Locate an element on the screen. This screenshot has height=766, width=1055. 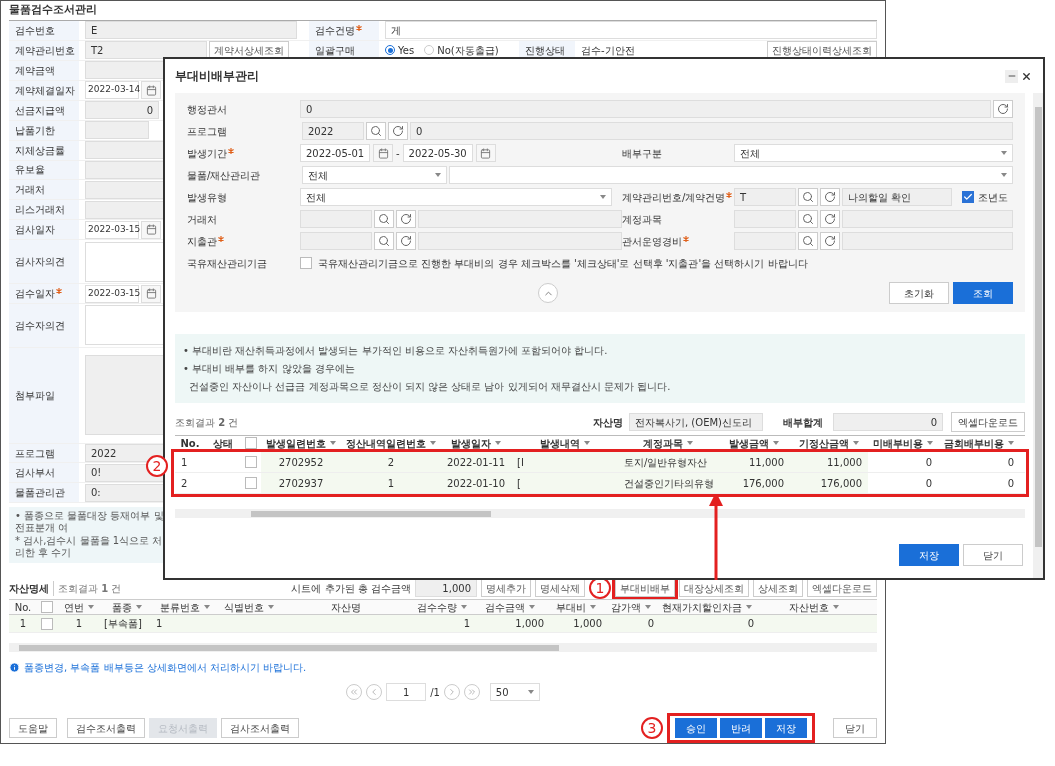
column-header: 식별번호 is located at coordinates (249, 607).